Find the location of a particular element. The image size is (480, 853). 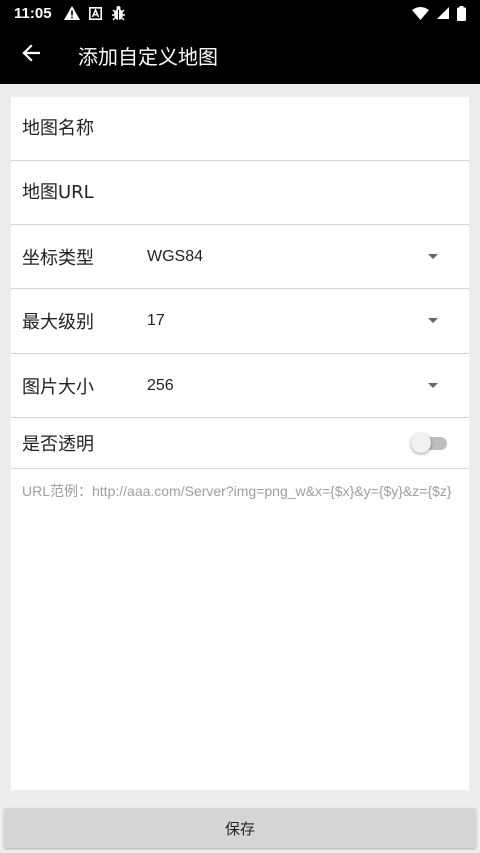

page-title: 添加自定义地图 is located at coordinates (148, 56).